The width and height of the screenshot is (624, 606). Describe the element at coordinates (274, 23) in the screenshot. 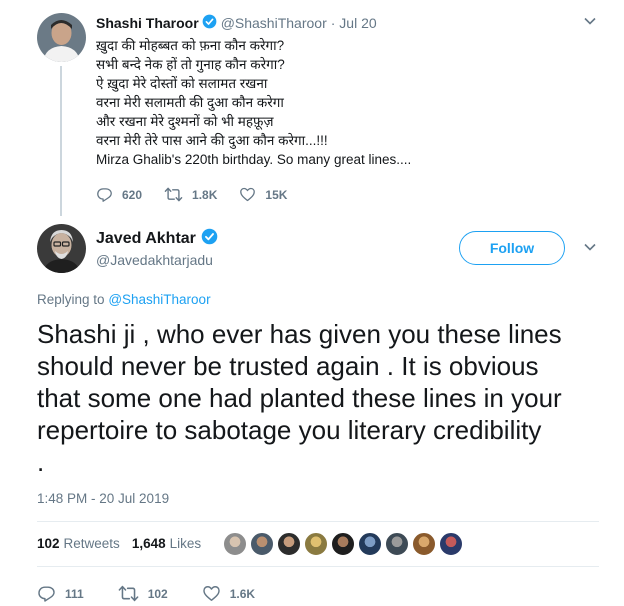

I see `parent-author-handle: @ShashiTharoor` at that location.